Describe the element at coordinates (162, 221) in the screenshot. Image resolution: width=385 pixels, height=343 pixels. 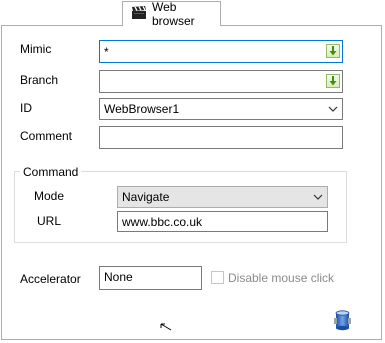
I see `url-value: www.bbc.co.uk` at that location.